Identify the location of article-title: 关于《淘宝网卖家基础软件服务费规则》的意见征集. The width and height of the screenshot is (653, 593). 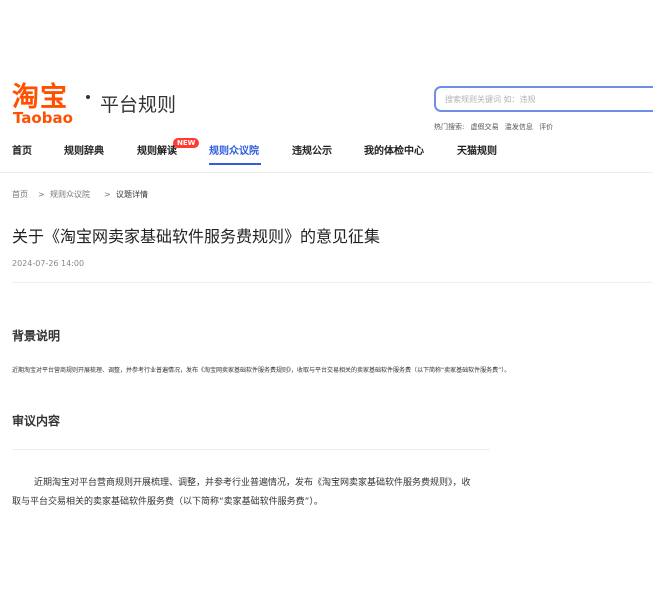
(196, 236).